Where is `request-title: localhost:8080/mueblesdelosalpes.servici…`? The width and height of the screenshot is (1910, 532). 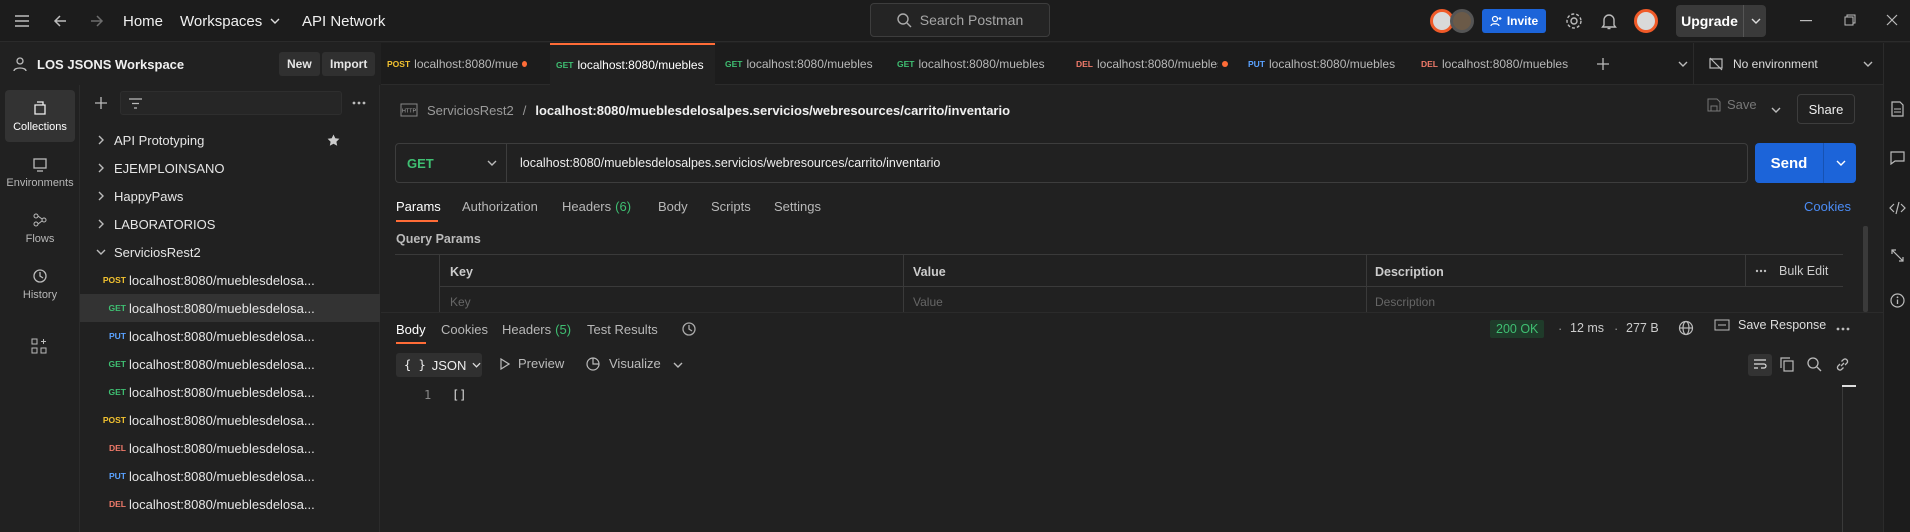 request-title: localhost:8080/mueblesdelosalpes.servici… is located at coordinates (772, 110).